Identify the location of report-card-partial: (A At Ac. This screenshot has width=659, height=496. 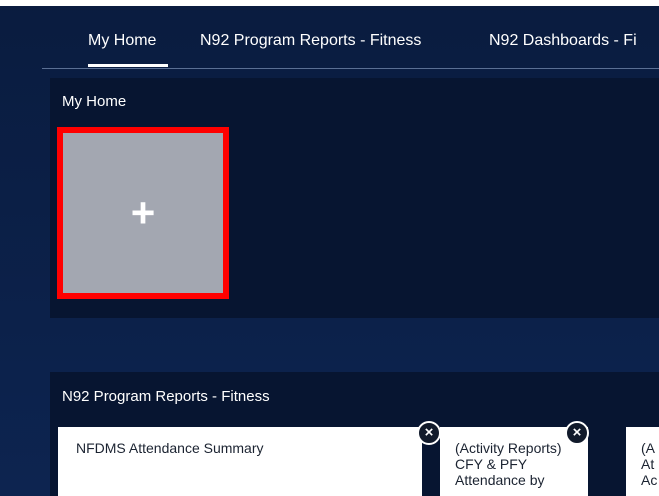
(642, 461).